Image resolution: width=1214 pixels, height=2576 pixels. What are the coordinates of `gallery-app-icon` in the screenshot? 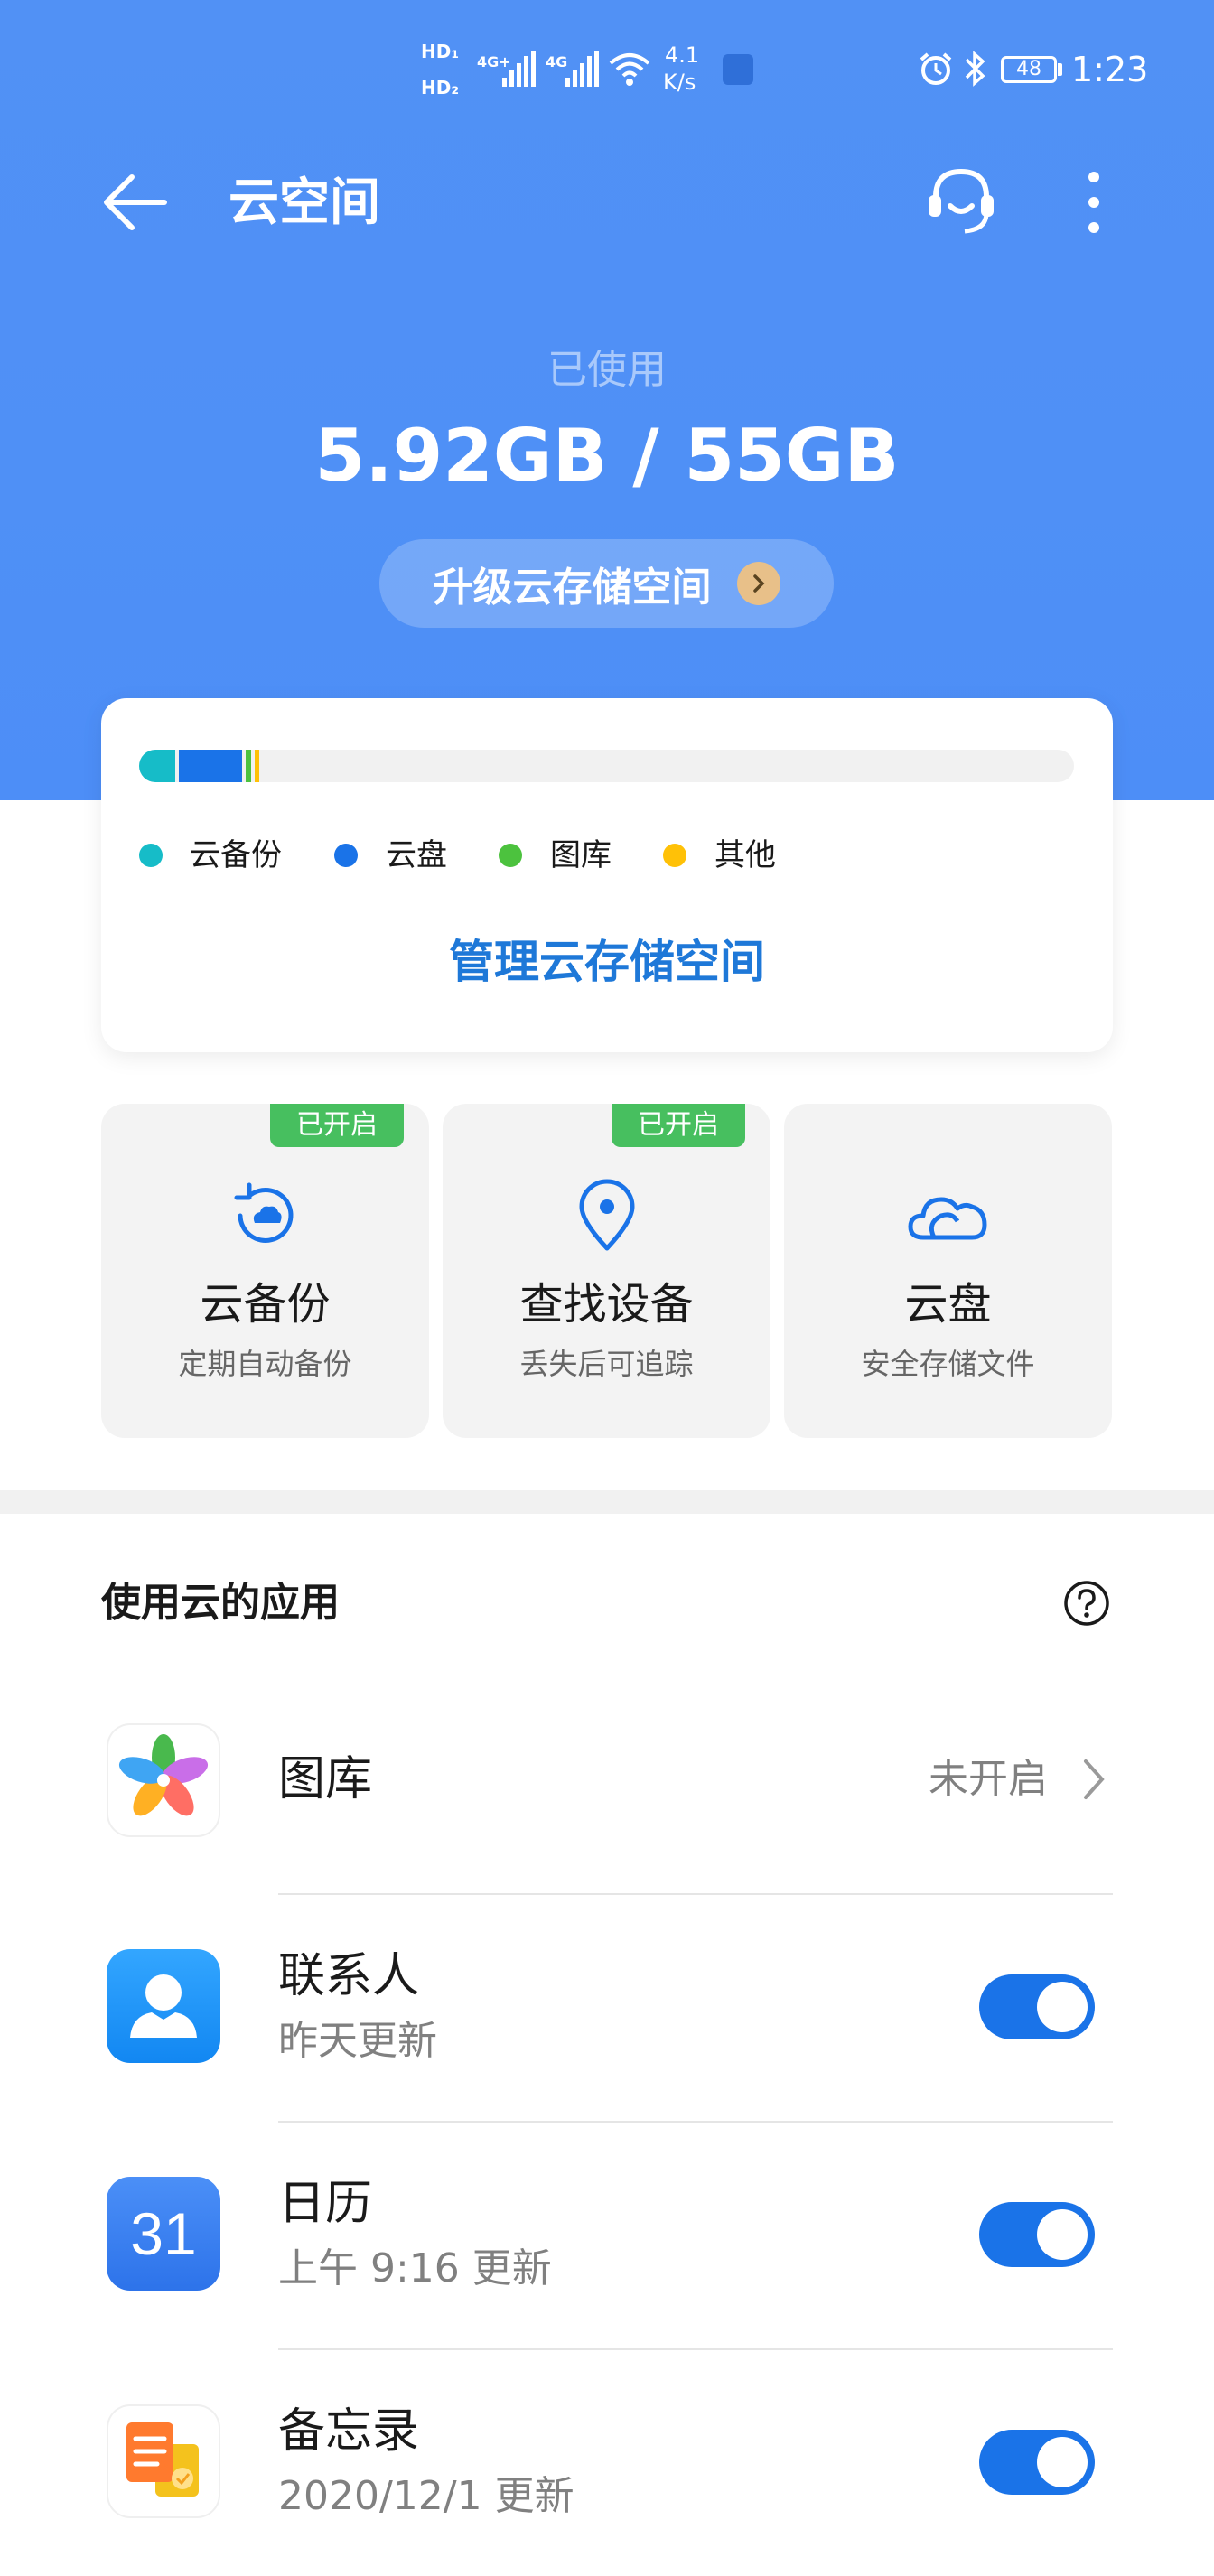 It's located at (163, 1780).